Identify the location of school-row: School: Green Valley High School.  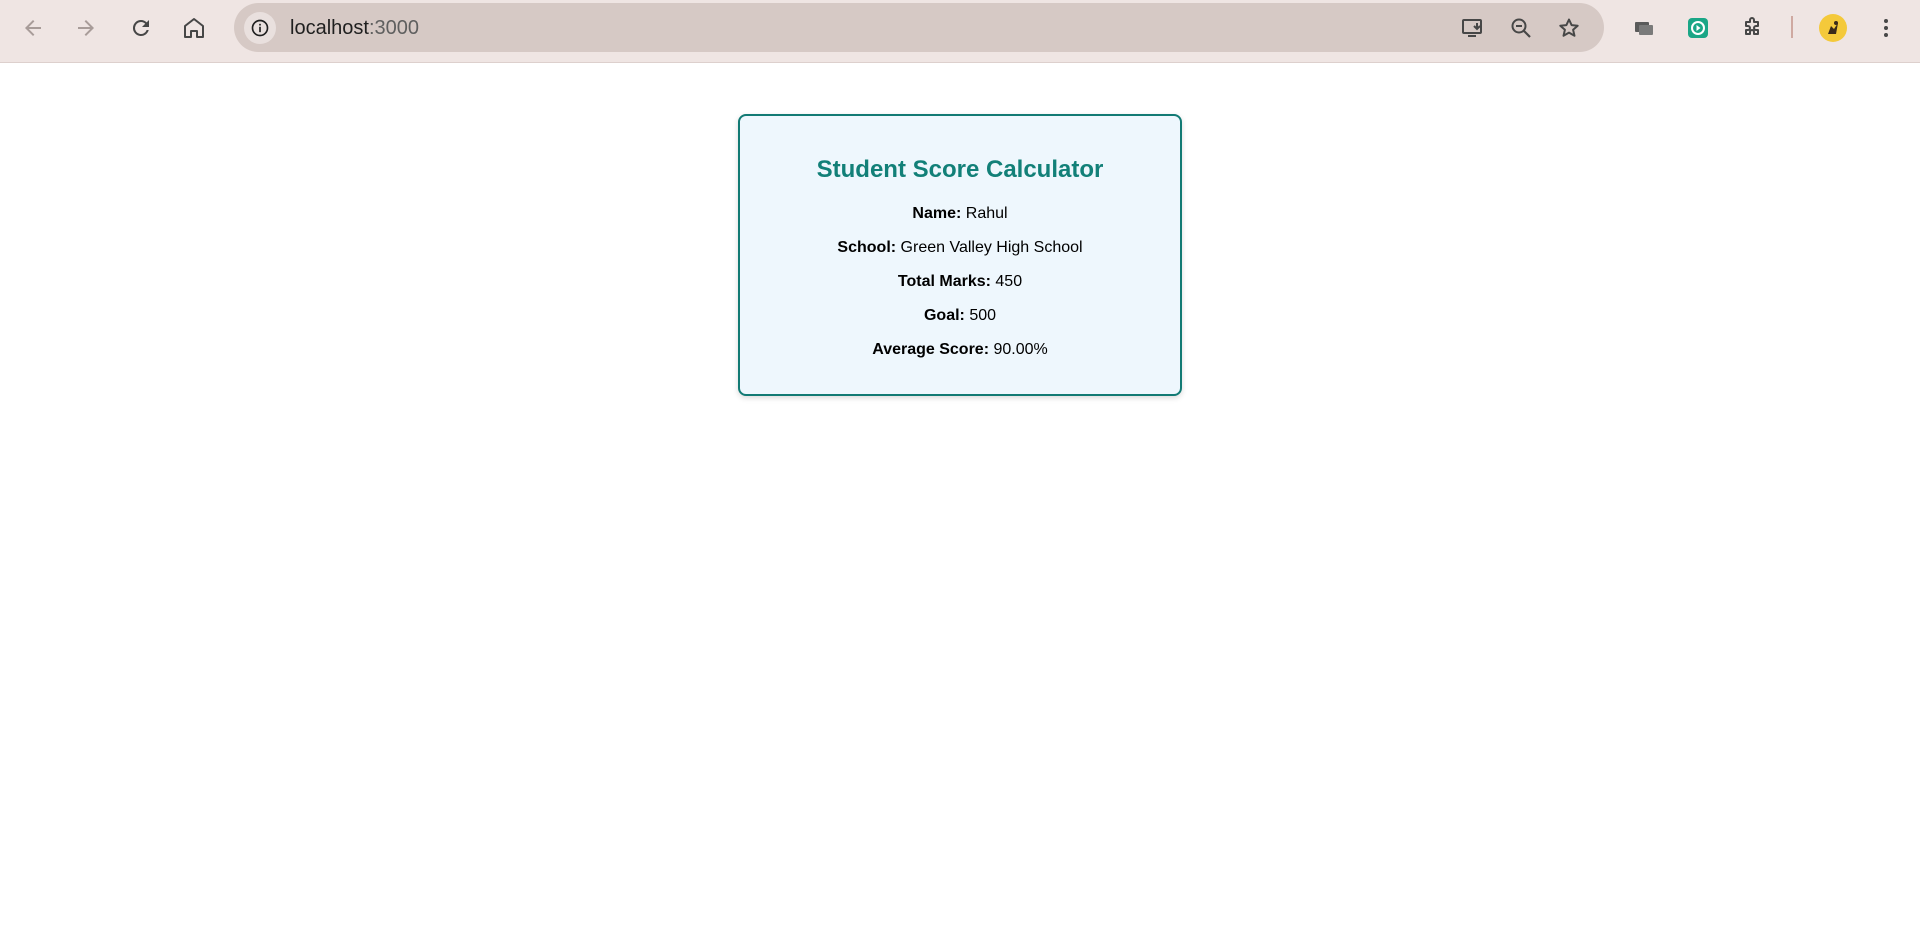
(960, 248).